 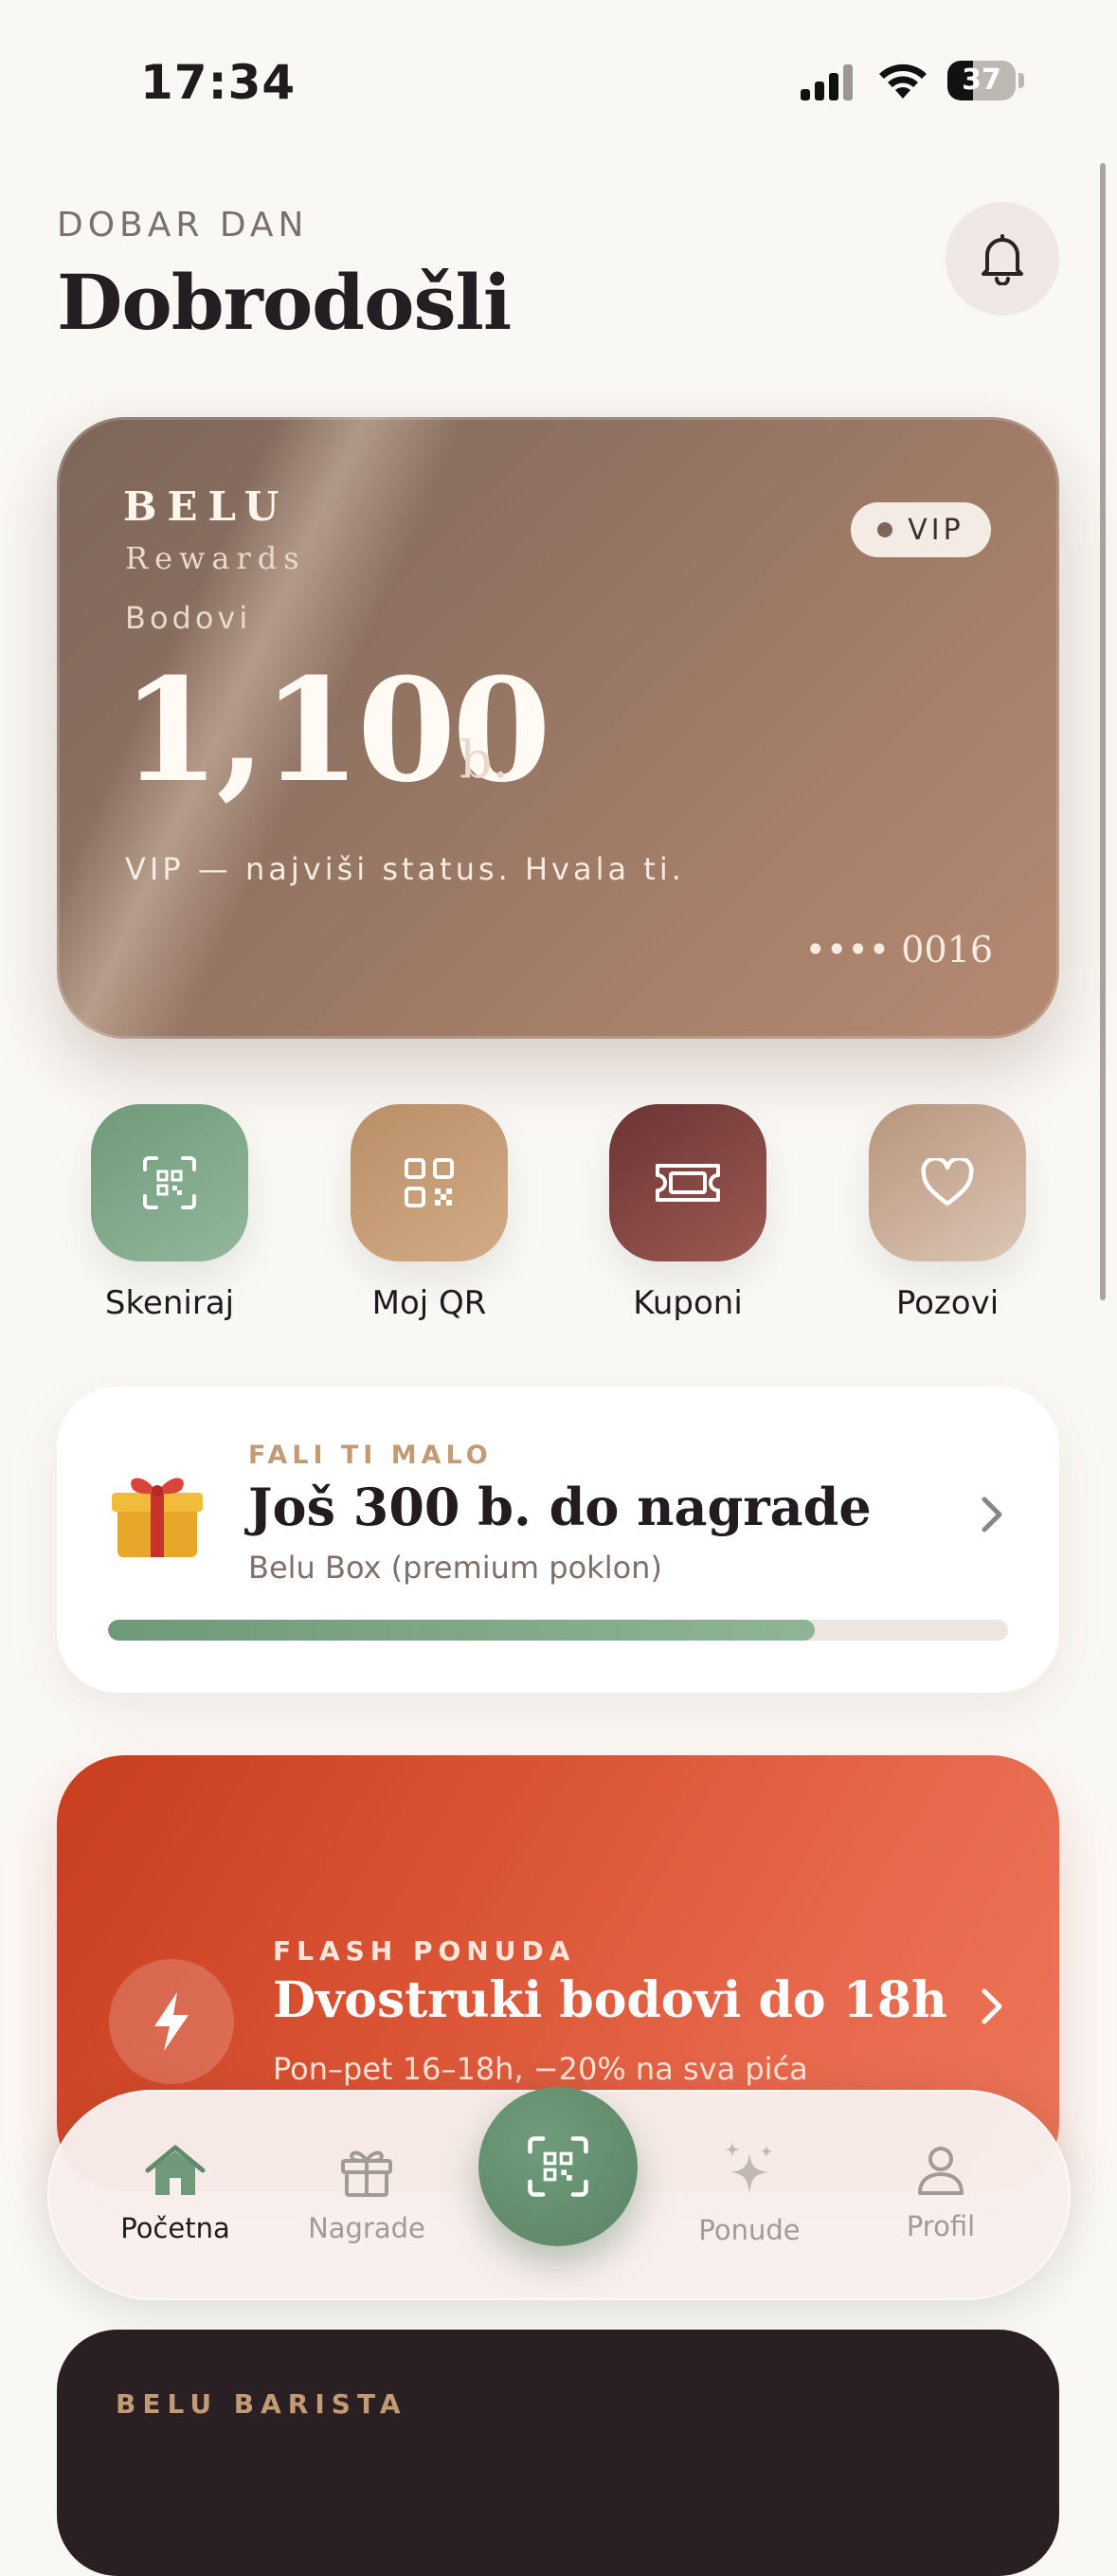 What do you see at coordinates (215, 558) in the screenshot?
I see `card-subbrand: Rewards` at bounding box center [215, 558].